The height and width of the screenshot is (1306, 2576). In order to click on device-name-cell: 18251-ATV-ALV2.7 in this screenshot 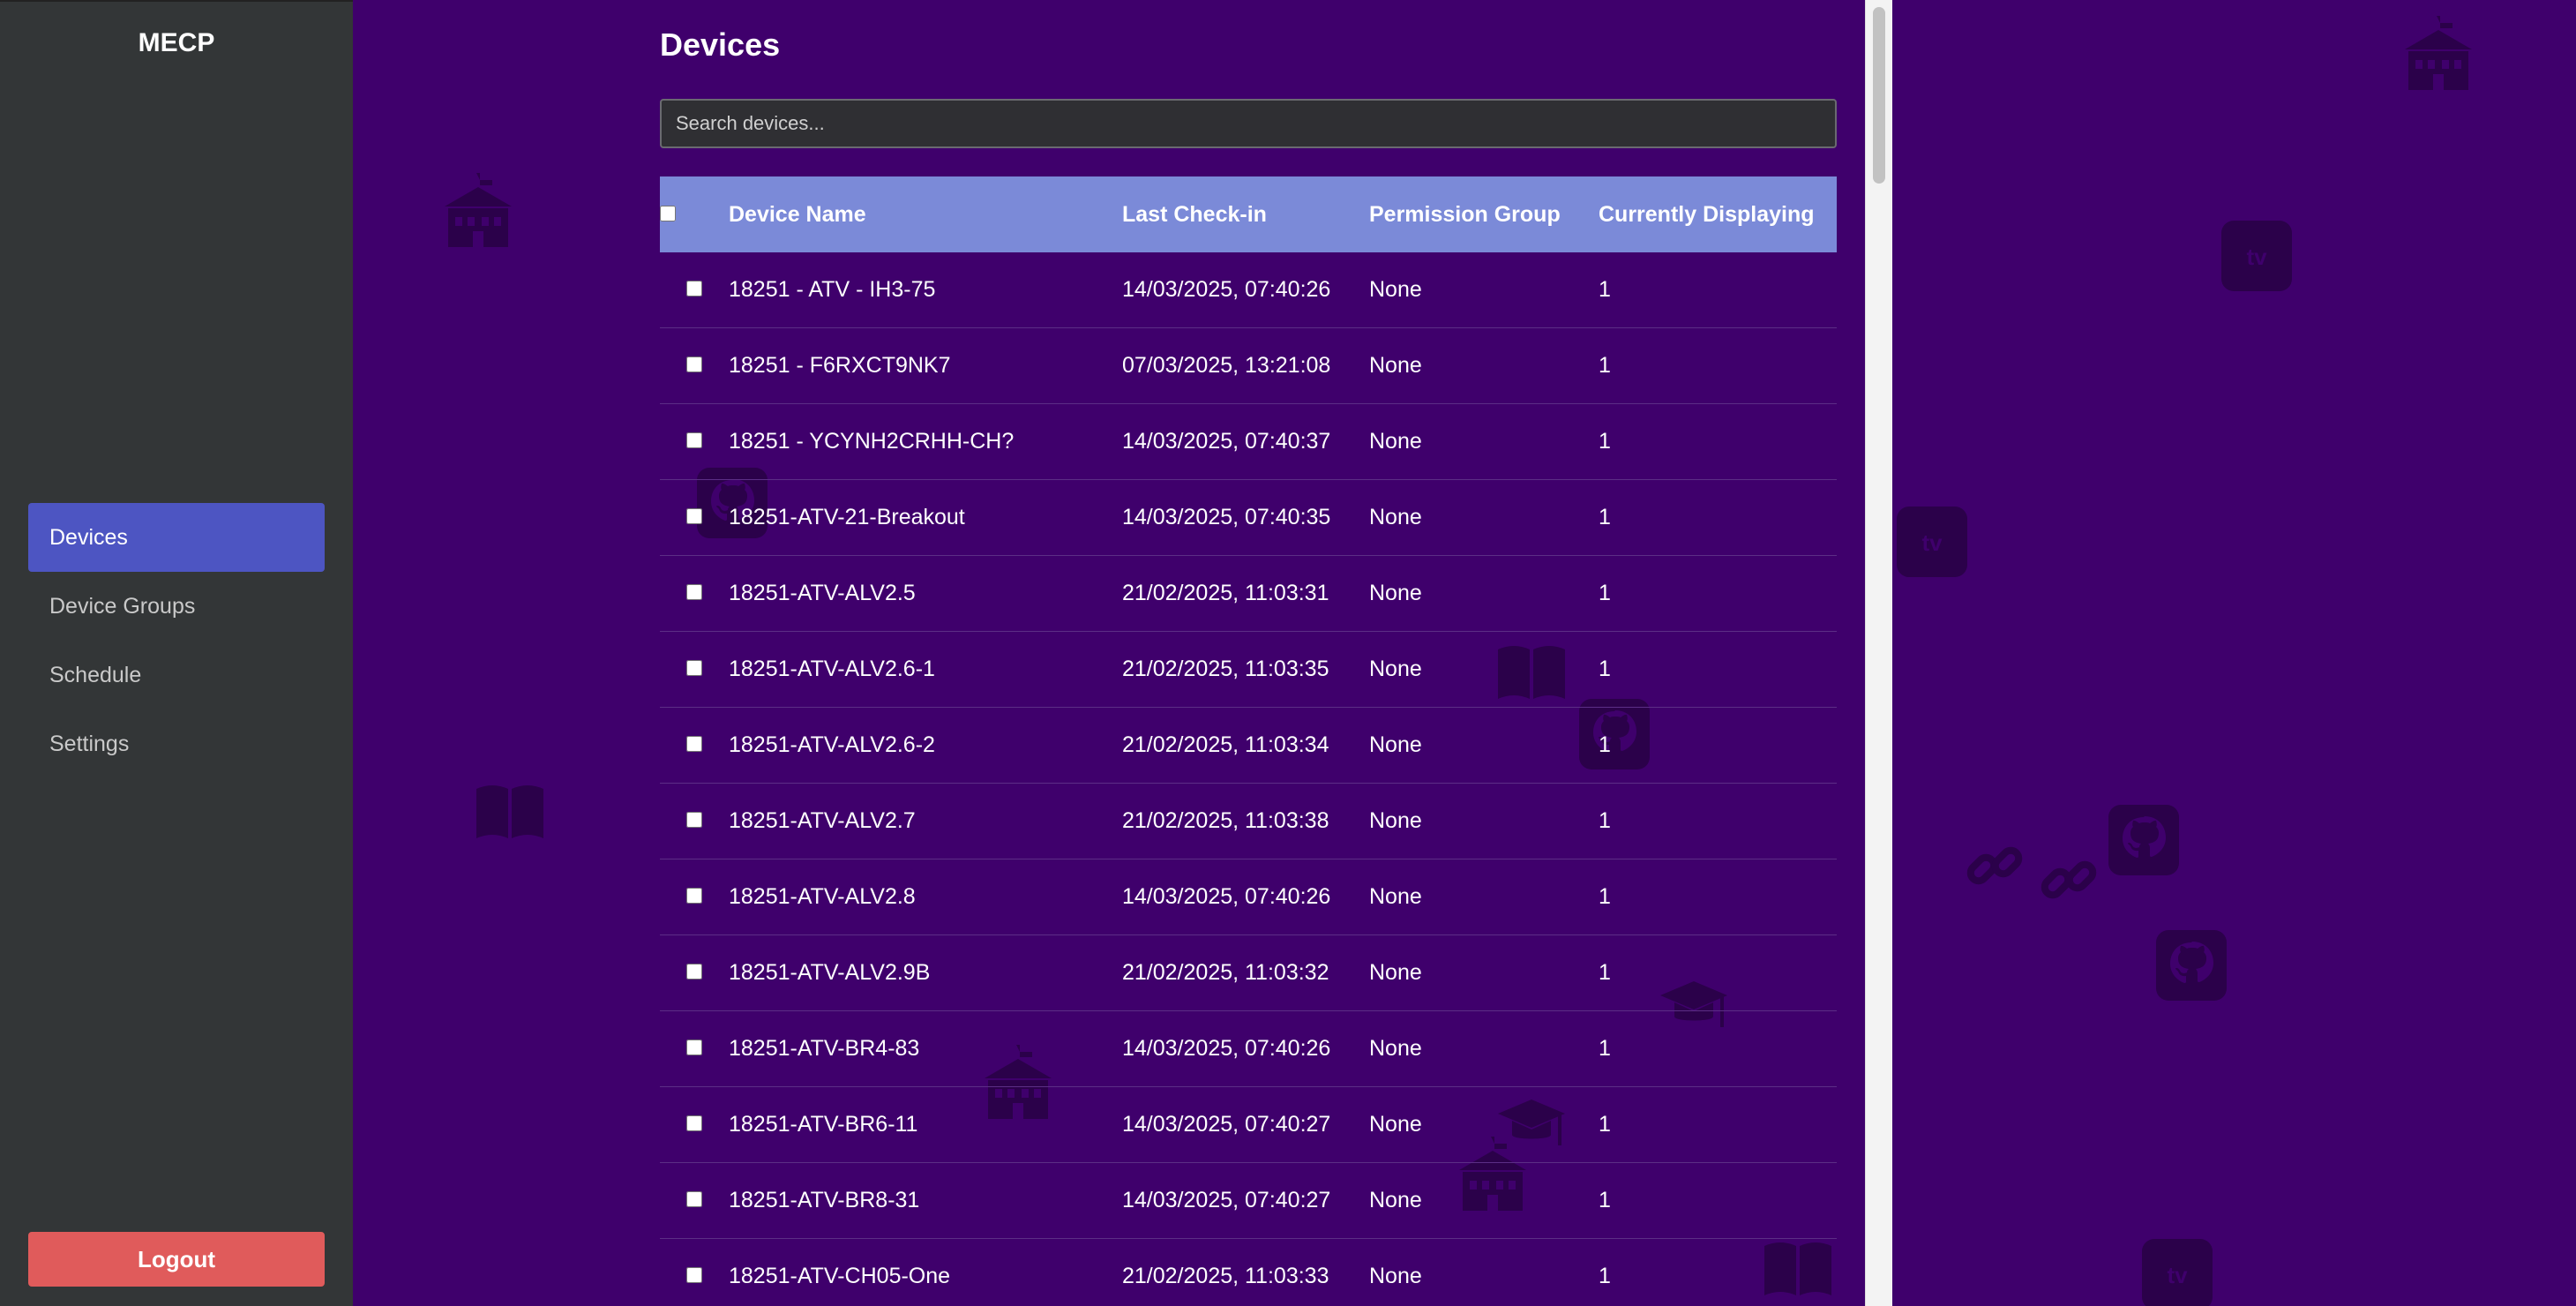, I will do `click(926, 821)`.